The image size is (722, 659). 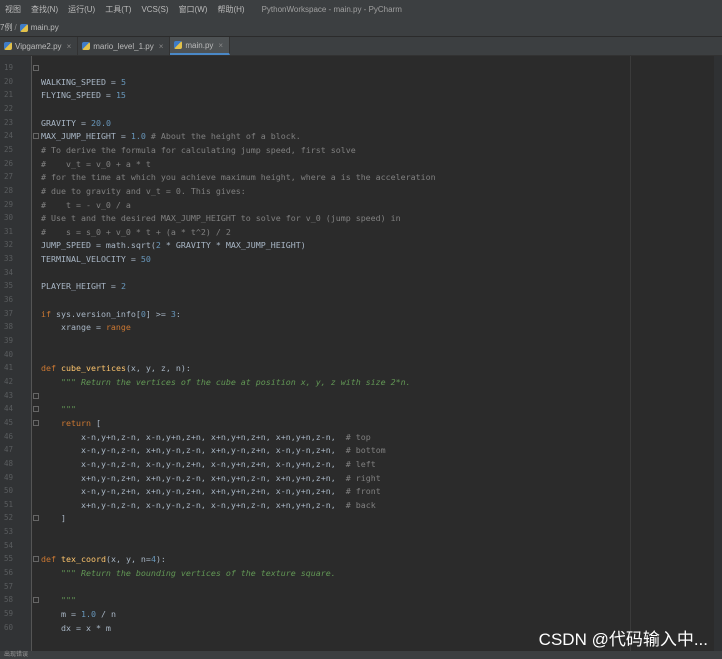 What do you see at coordinates (8, 327) in the screenshot?
I see `line-number: 38` at bounding box center [8, 327].